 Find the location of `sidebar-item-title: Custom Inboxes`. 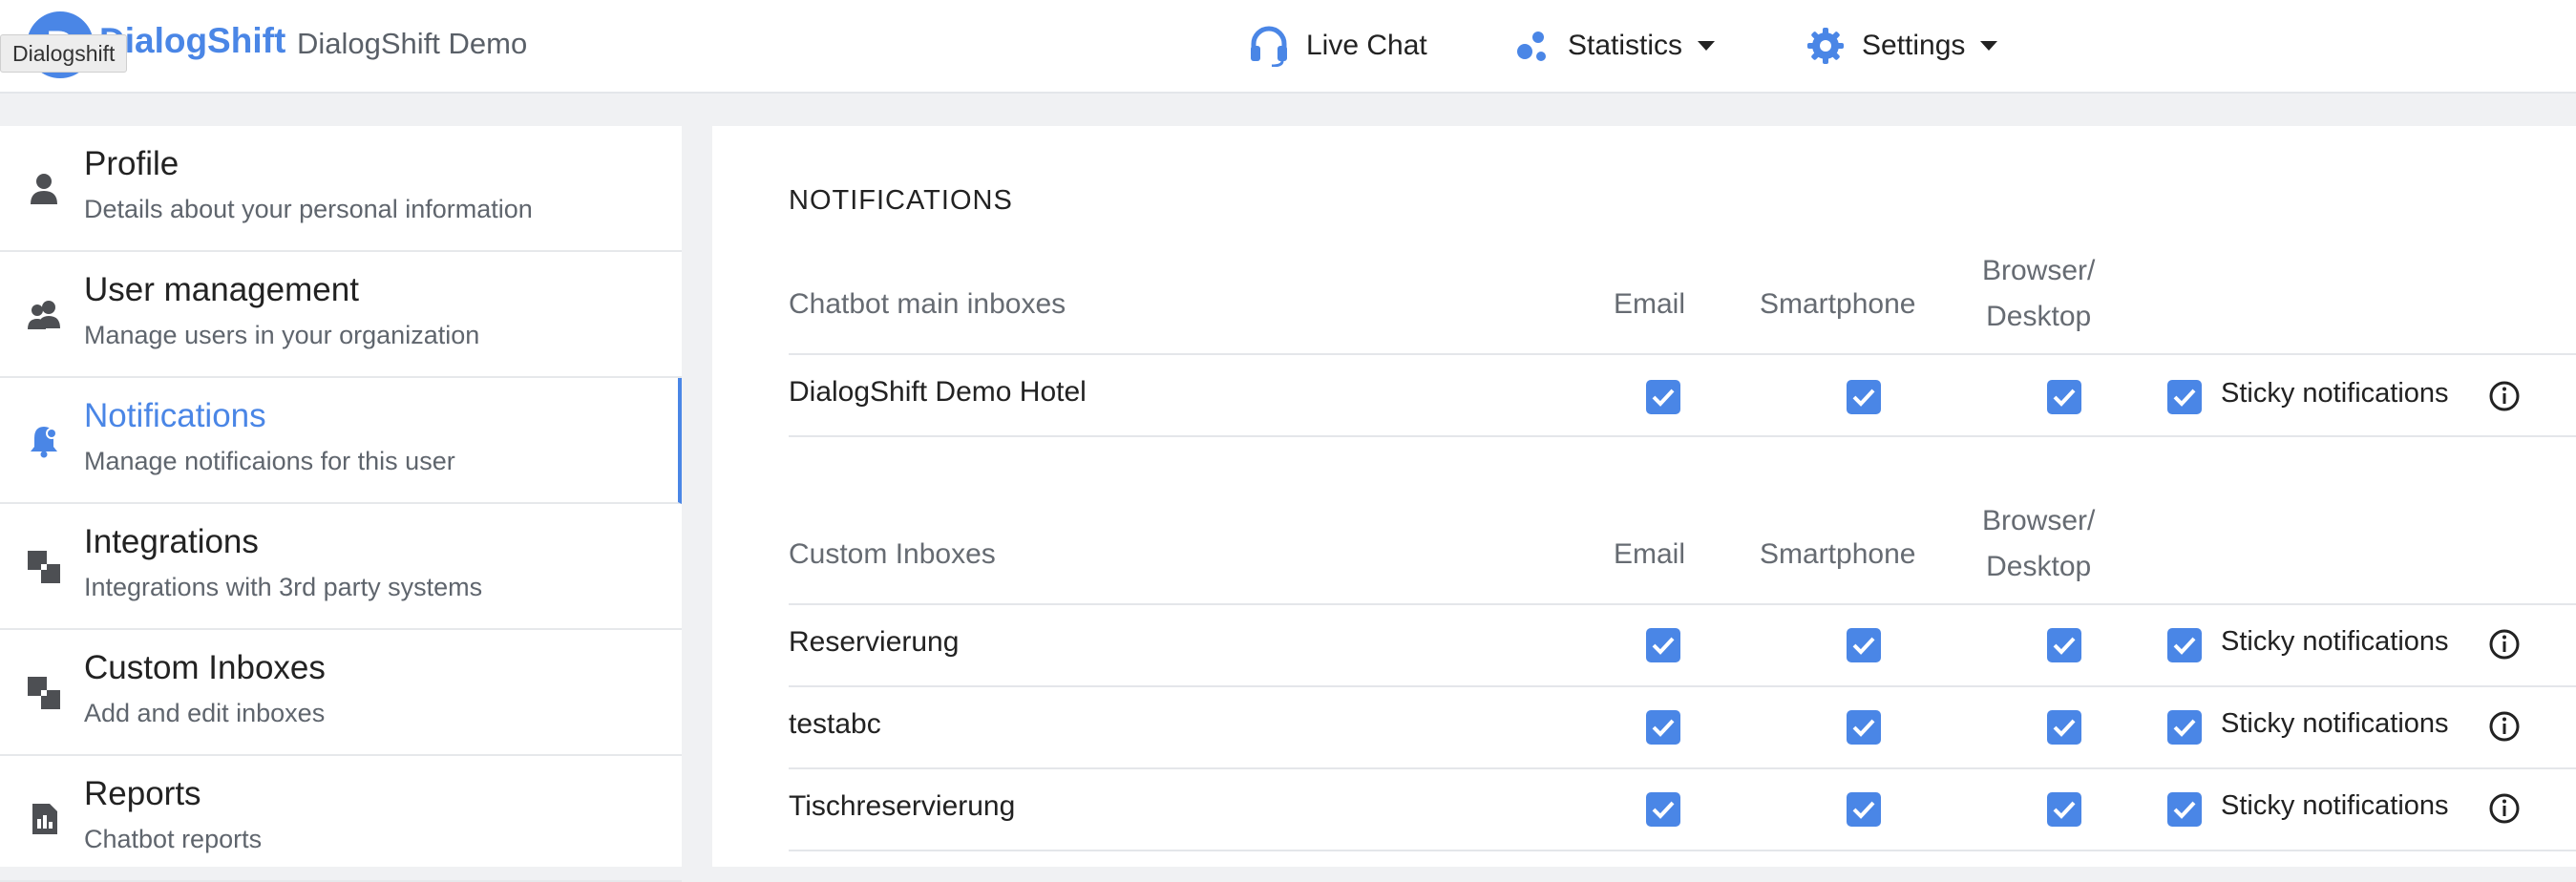

sidebar-item-title: Custom Inboxes is located at coordinates (205, 668).